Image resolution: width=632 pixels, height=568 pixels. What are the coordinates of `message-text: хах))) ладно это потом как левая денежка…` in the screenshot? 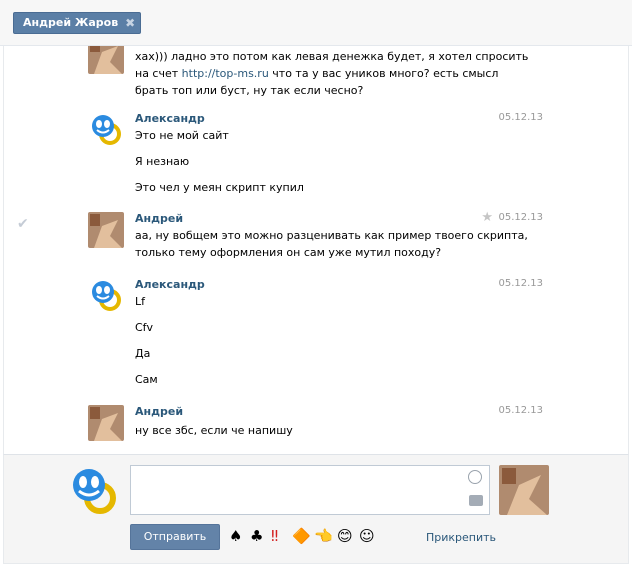 It's located at (332, 56).